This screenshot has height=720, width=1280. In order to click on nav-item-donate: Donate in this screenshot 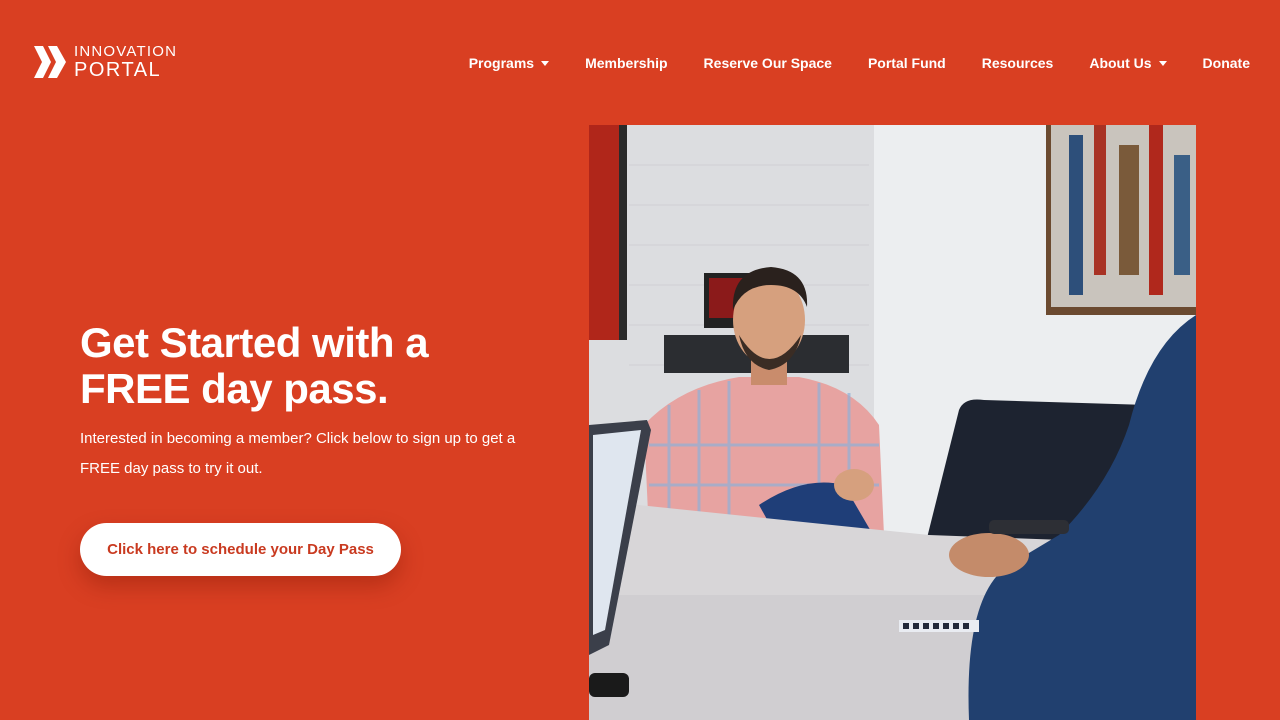, I will do `click(1226, 63)`.